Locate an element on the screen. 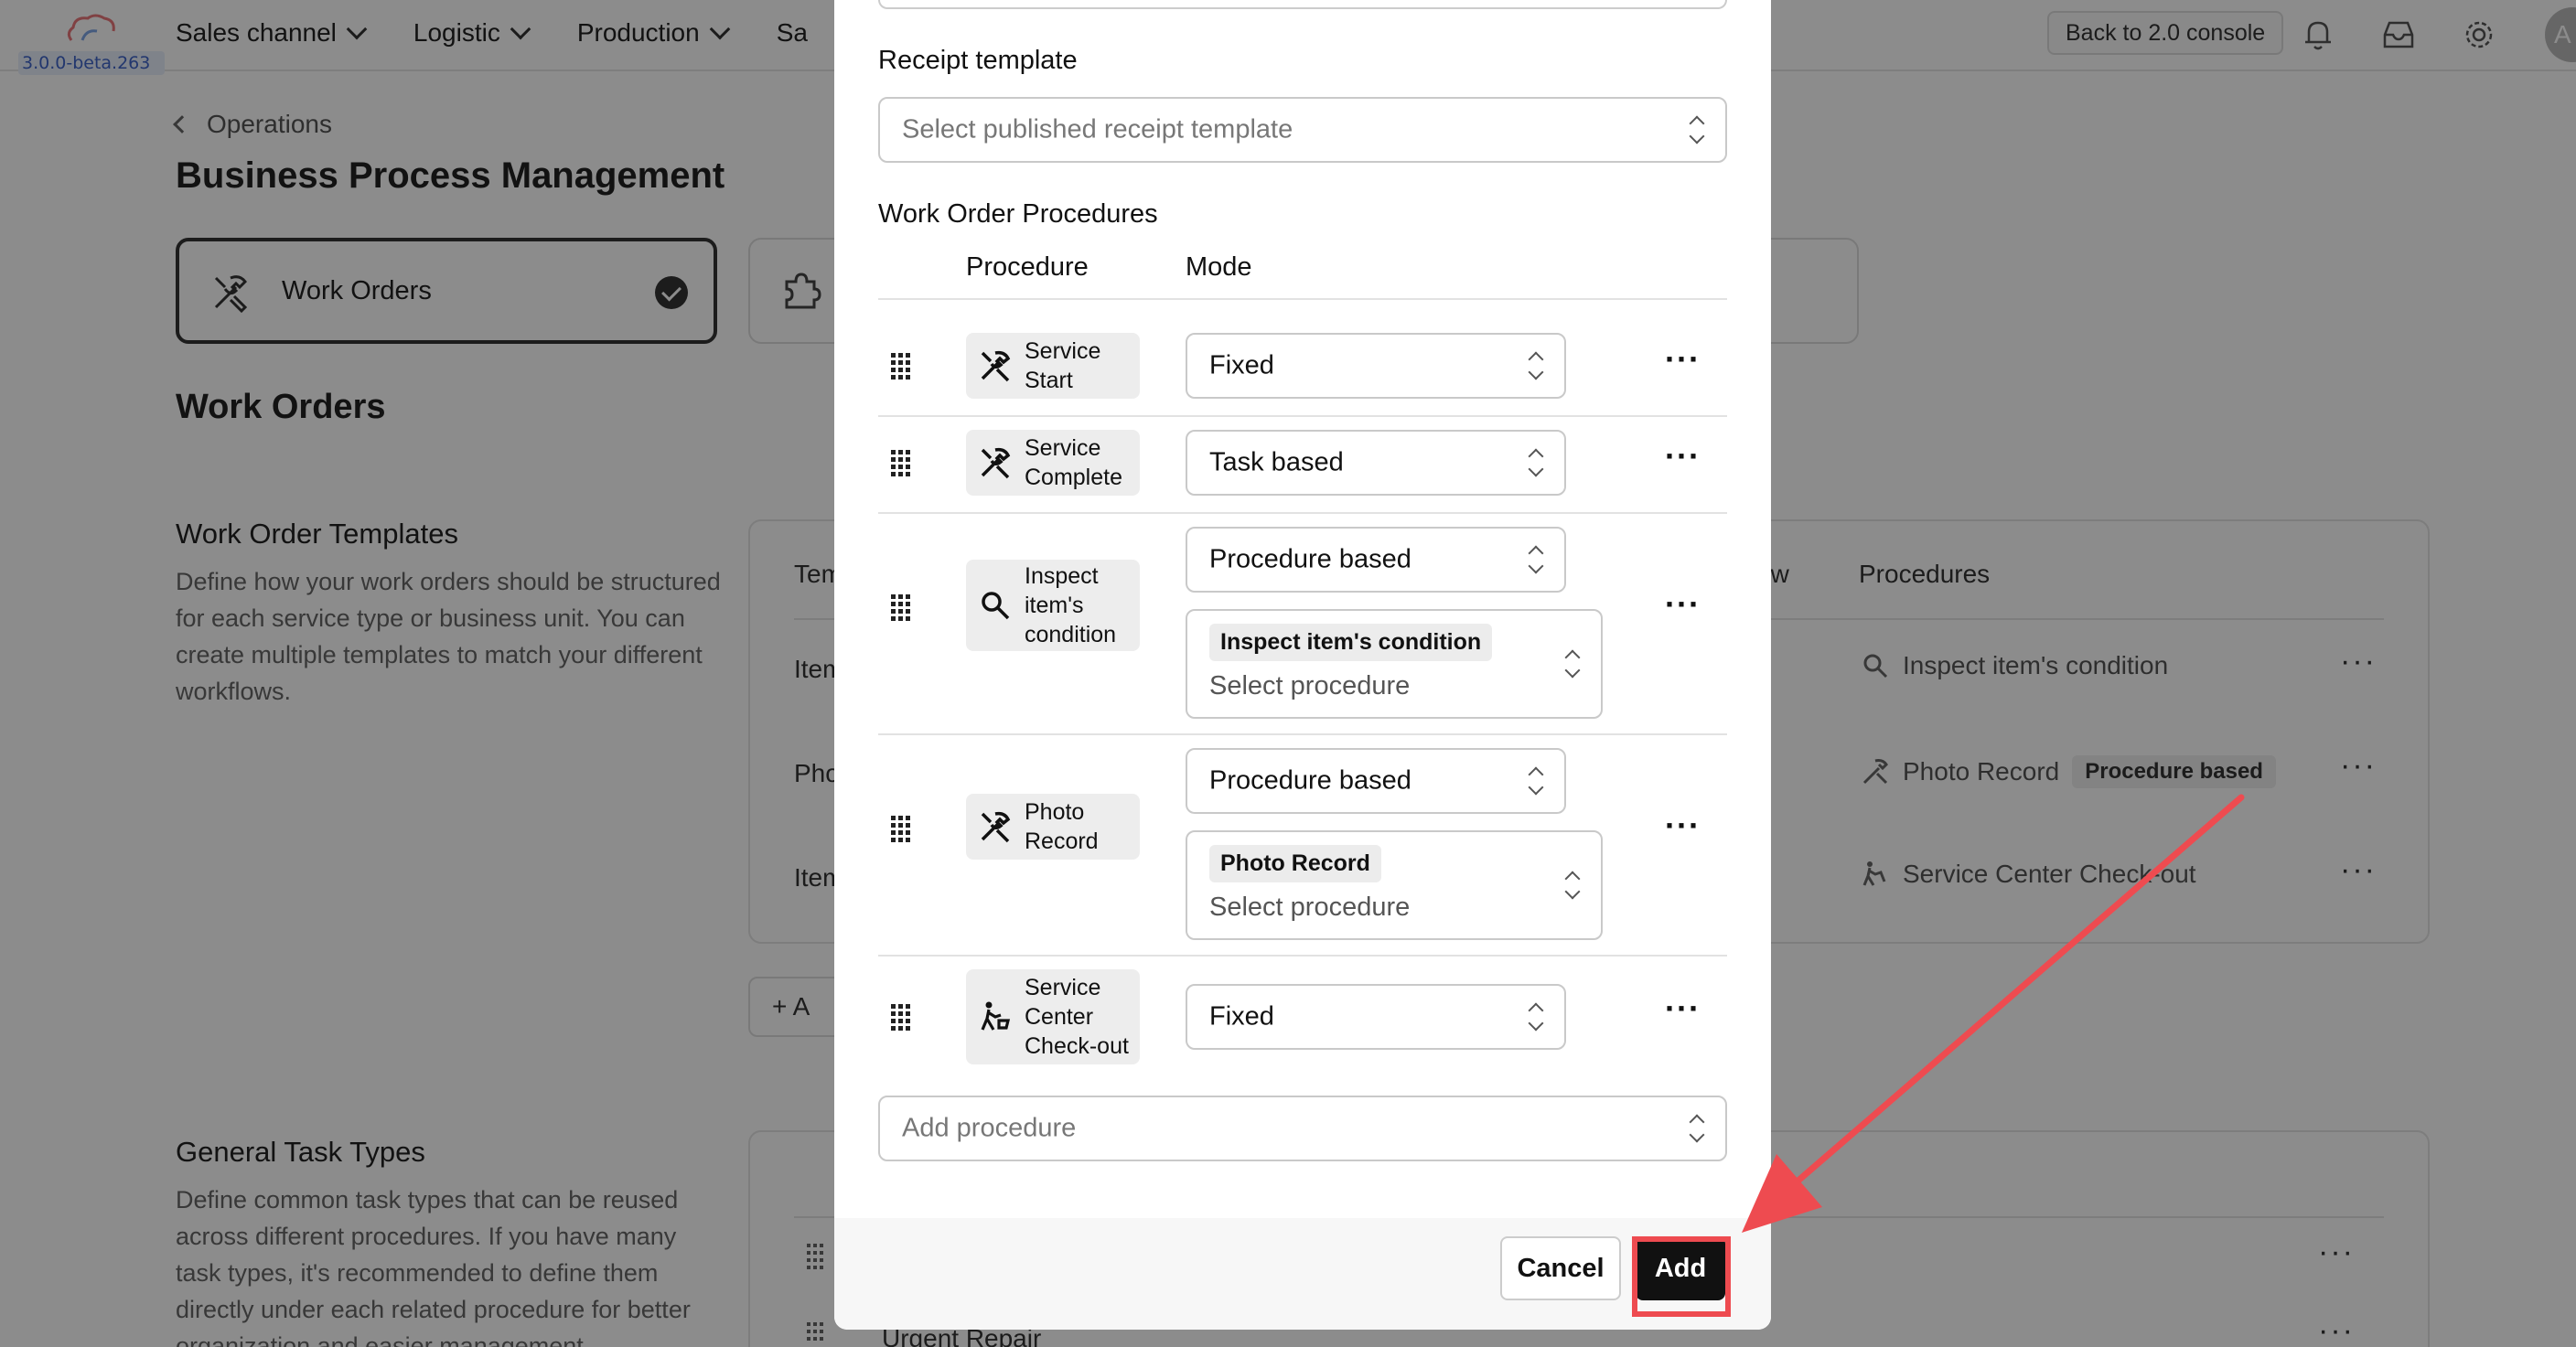 This screenshot has height=1347, width=2576. work-order-procedures-label: Work Order Procedures is located at coordinates (1018, 214).